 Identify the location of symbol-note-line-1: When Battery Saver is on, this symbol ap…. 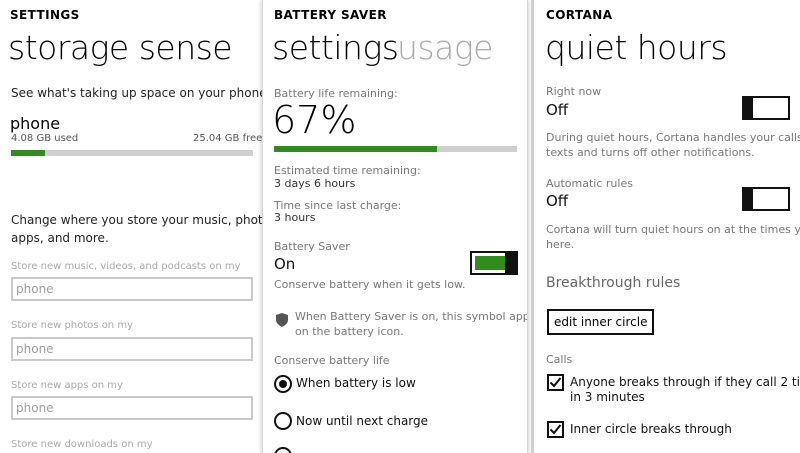
(411, 316).